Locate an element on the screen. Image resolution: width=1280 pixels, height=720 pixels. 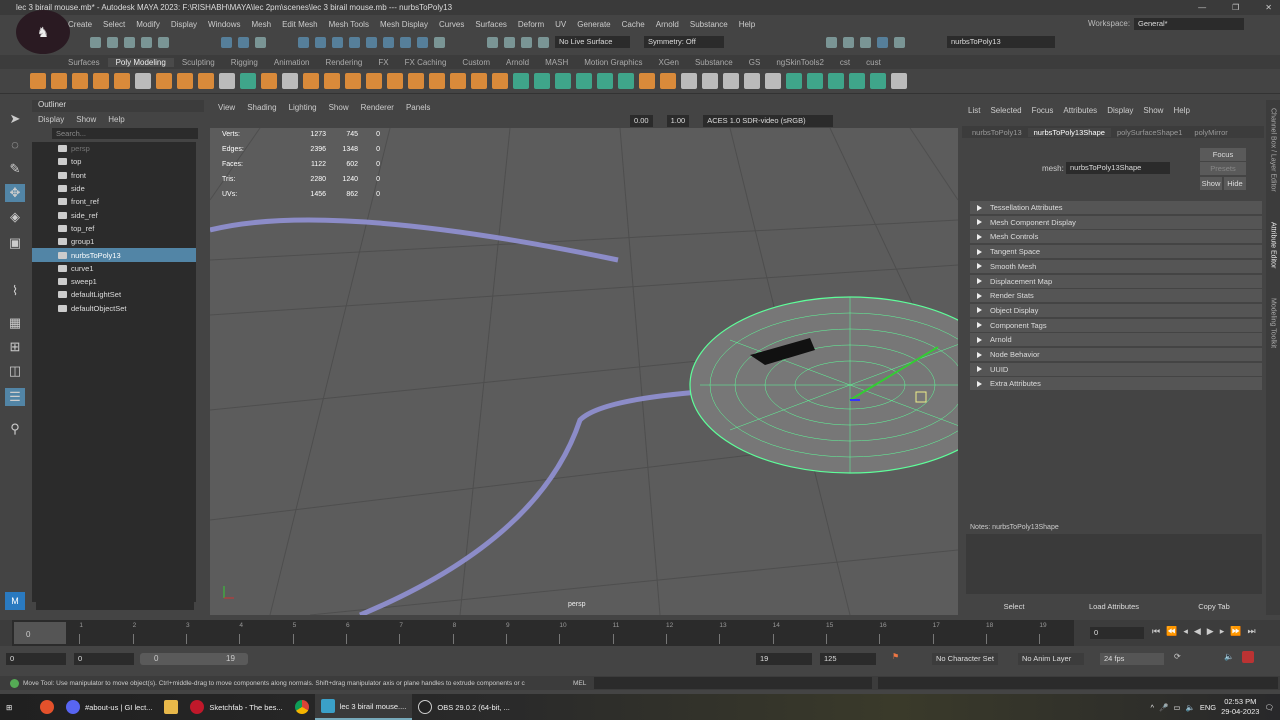
volume-icon: 🔈 is located at coordinates (1189, 707).